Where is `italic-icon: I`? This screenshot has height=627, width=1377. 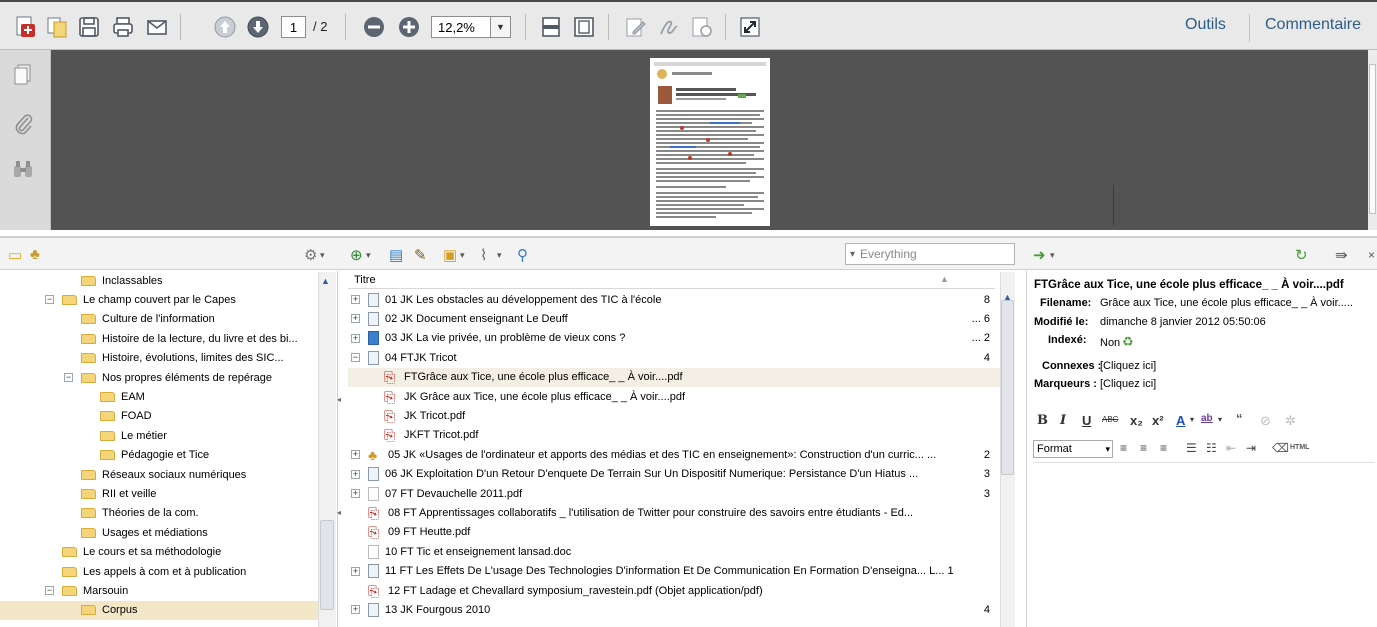 italic-icon: I is located at coordinates (1063, 420).